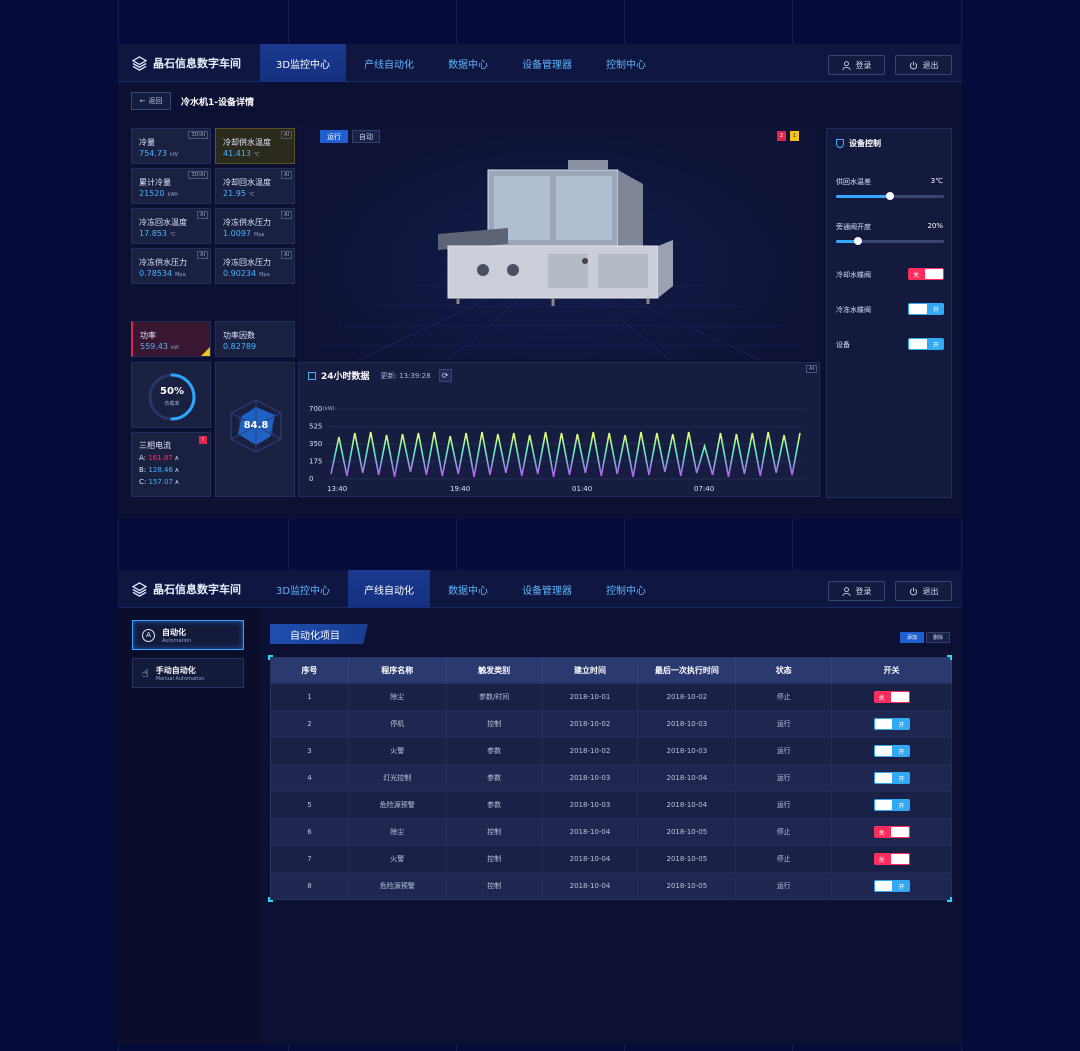 The width and height of the screenshot is (1080, 1051). What do you see at coordinates (611, 859) in the screenshot?
I see `table-row: 7 火警 控制 2018-10-04 2018-10-05 停止 关` at bounding box center [611, 859].